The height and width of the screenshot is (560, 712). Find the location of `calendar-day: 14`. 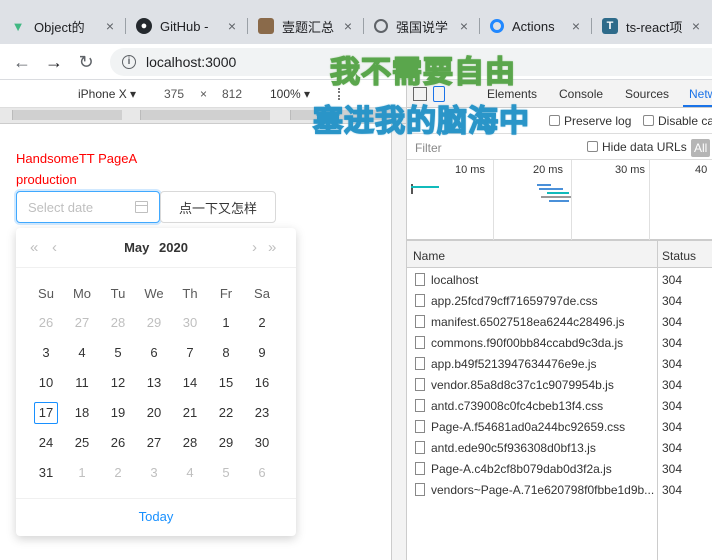

calendar-day: 14 is located at coordinates (190, 383).